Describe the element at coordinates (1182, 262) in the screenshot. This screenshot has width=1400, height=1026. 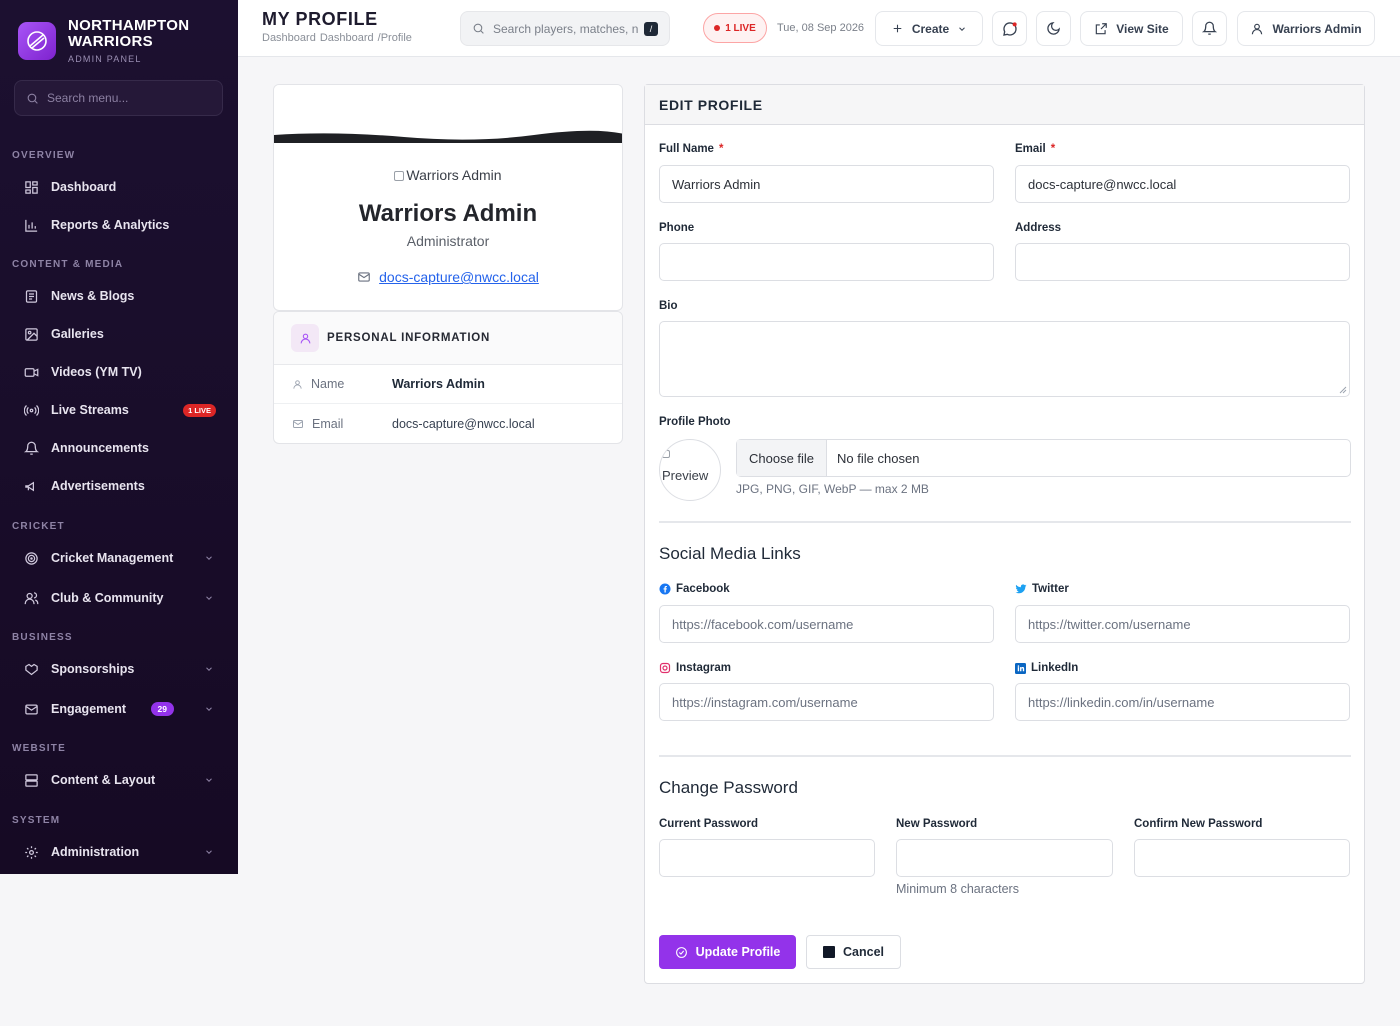
I see `address-input` at that location.